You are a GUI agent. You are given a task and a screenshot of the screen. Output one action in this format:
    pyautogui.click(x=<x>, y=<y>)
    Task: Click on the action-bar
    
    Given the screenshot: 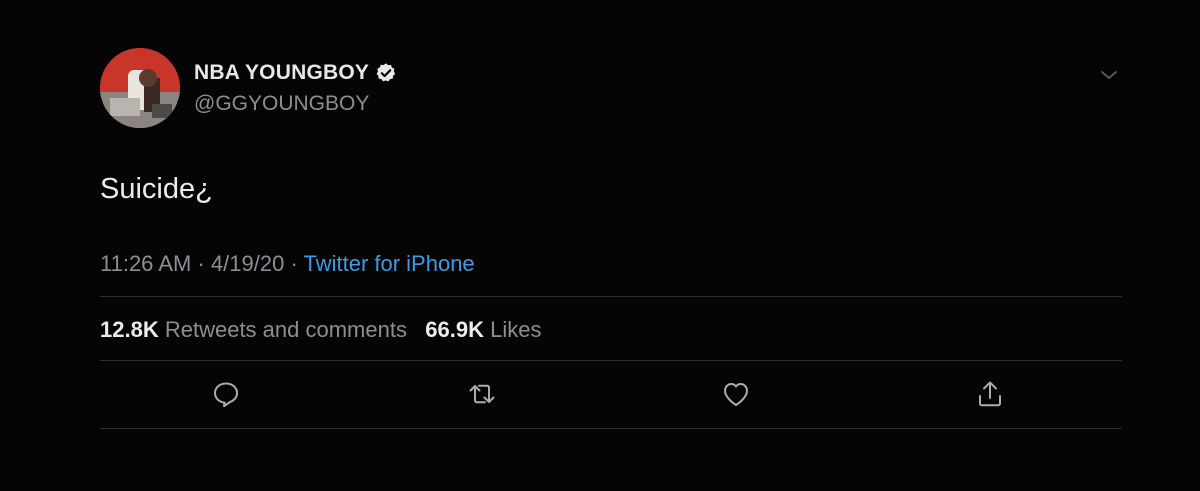 What is the action you would take?
    pyautogui.click(x=611, y=398)
    